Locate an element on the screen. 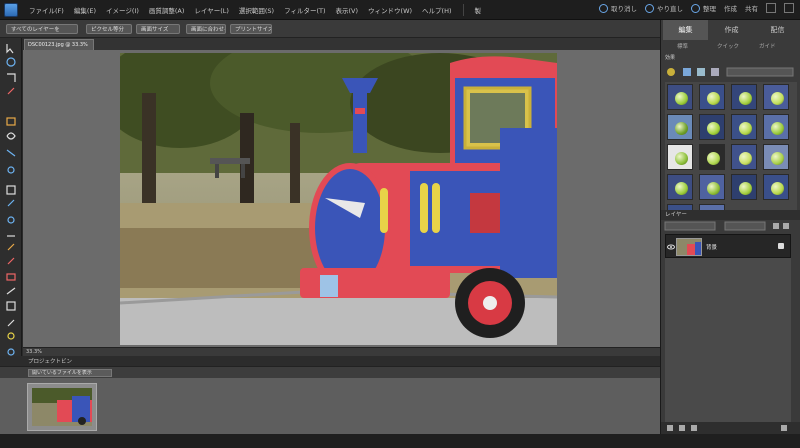  opacity-field is located at coordinates (745, 226).